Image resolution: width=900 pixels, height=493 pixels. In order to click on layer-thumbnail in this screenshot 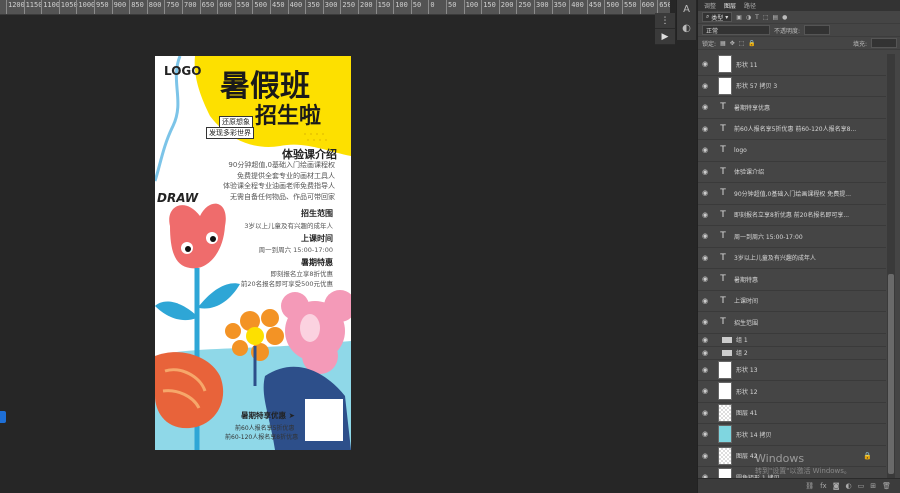, I will do `click(725, 455)`.